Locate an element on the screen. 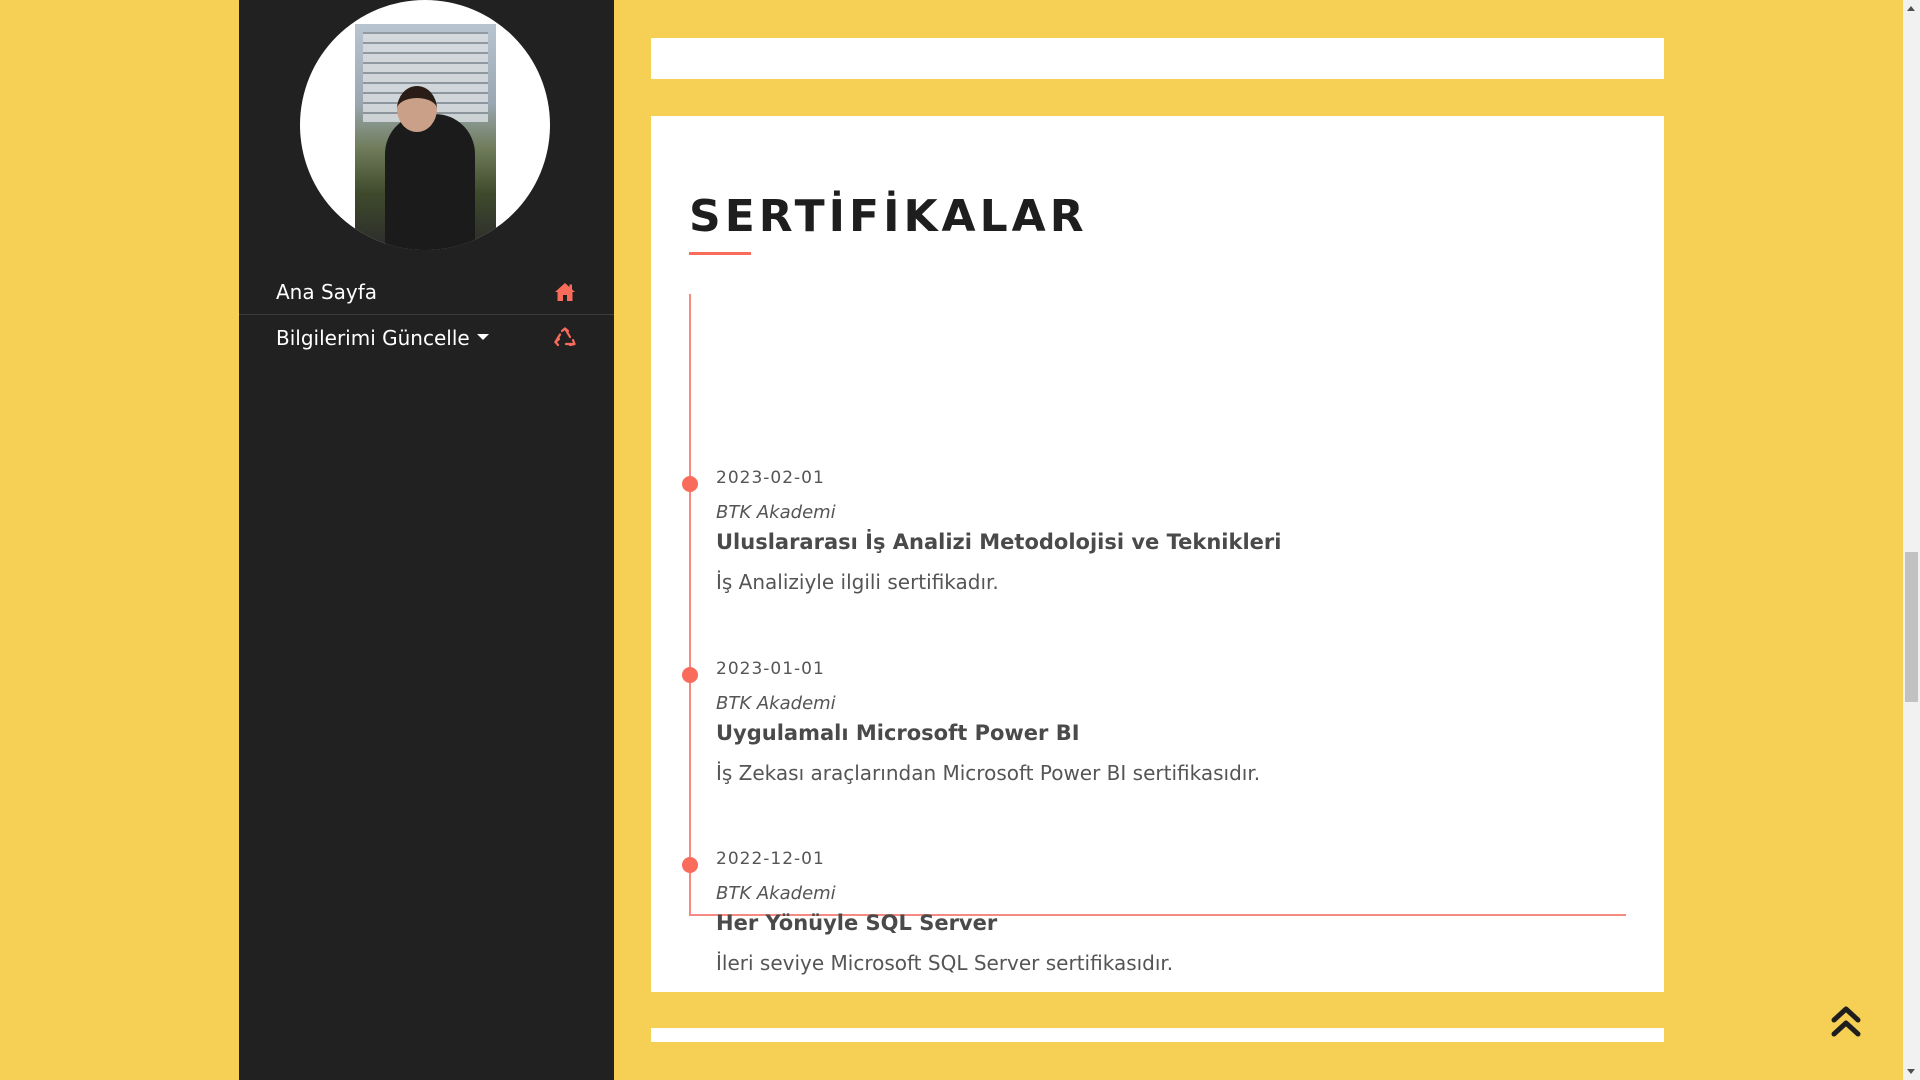 The image size is (1920, 1080). page-scrollbar is located at coordinates (1911, 540).